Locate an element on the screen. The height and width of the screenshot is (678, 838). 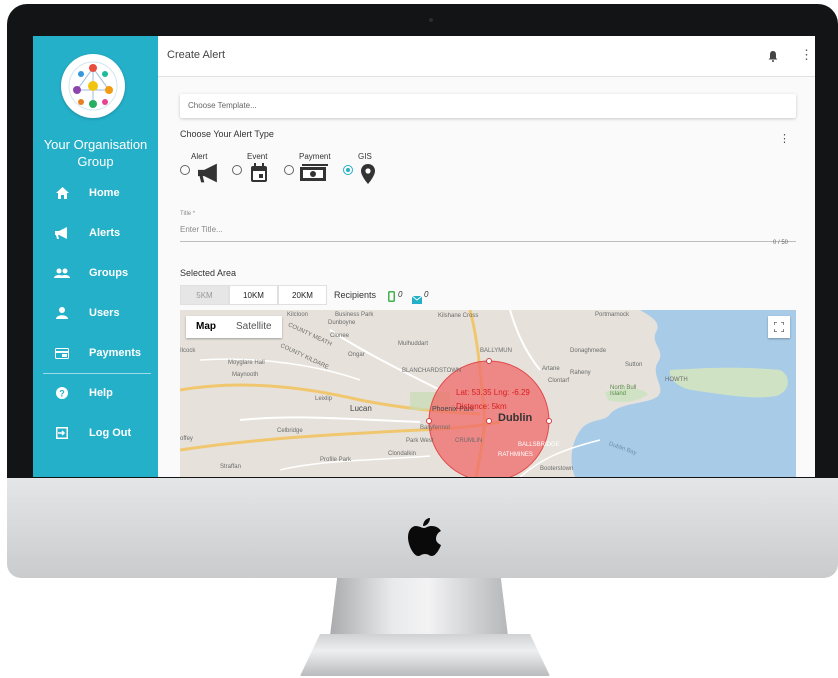
map-place-label: Business Park is located at coordinates (354, 315).